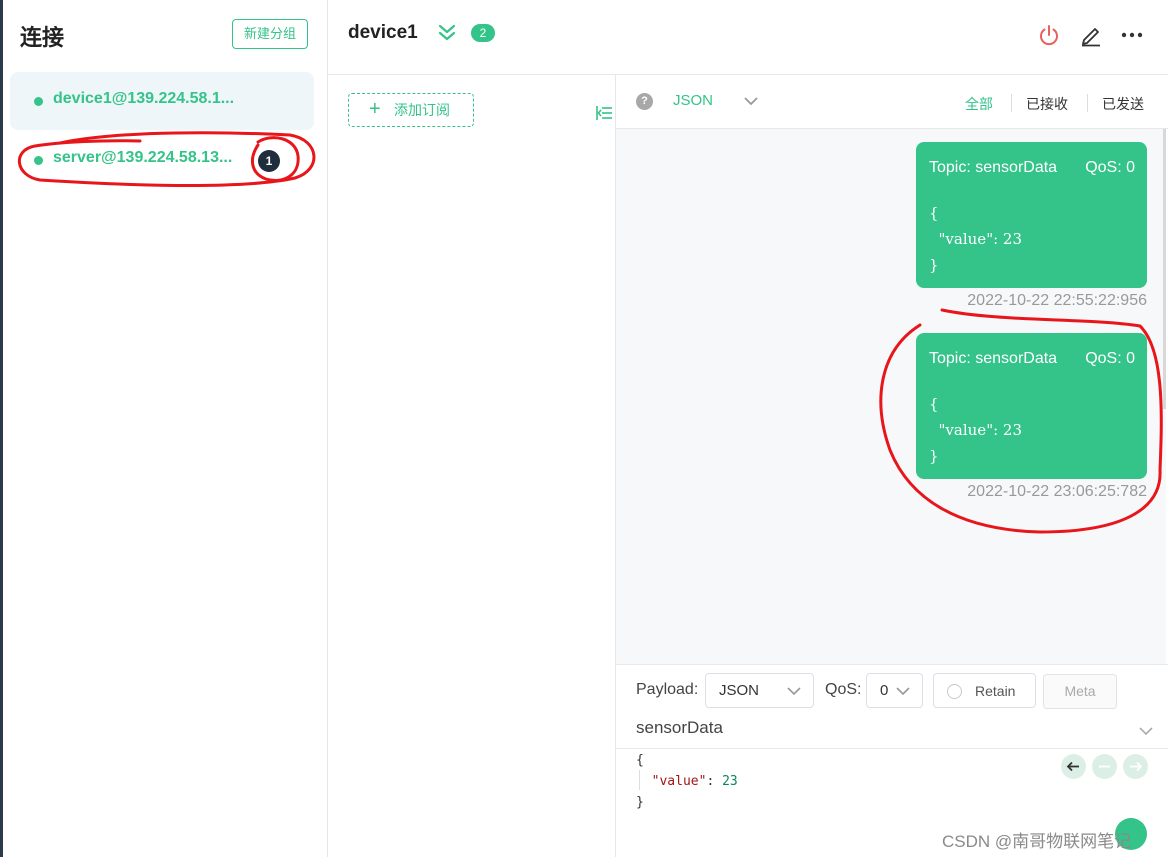 The image size is (1168, 858). I want to click on scrollbar, so click(1164, 269).